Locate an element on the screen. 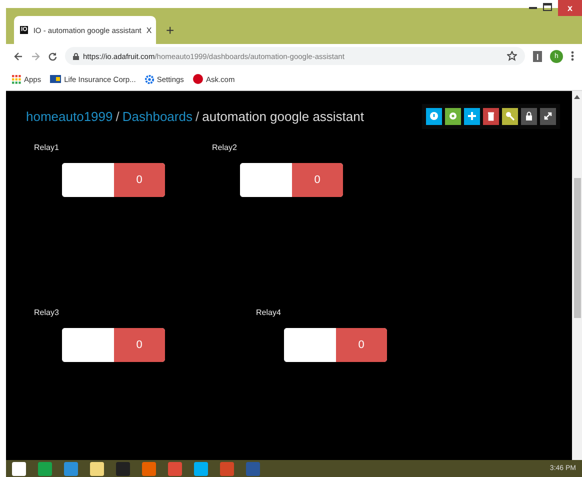 The image size is (582, 477). new-tab-button: + is located at coordinates (170, 30).